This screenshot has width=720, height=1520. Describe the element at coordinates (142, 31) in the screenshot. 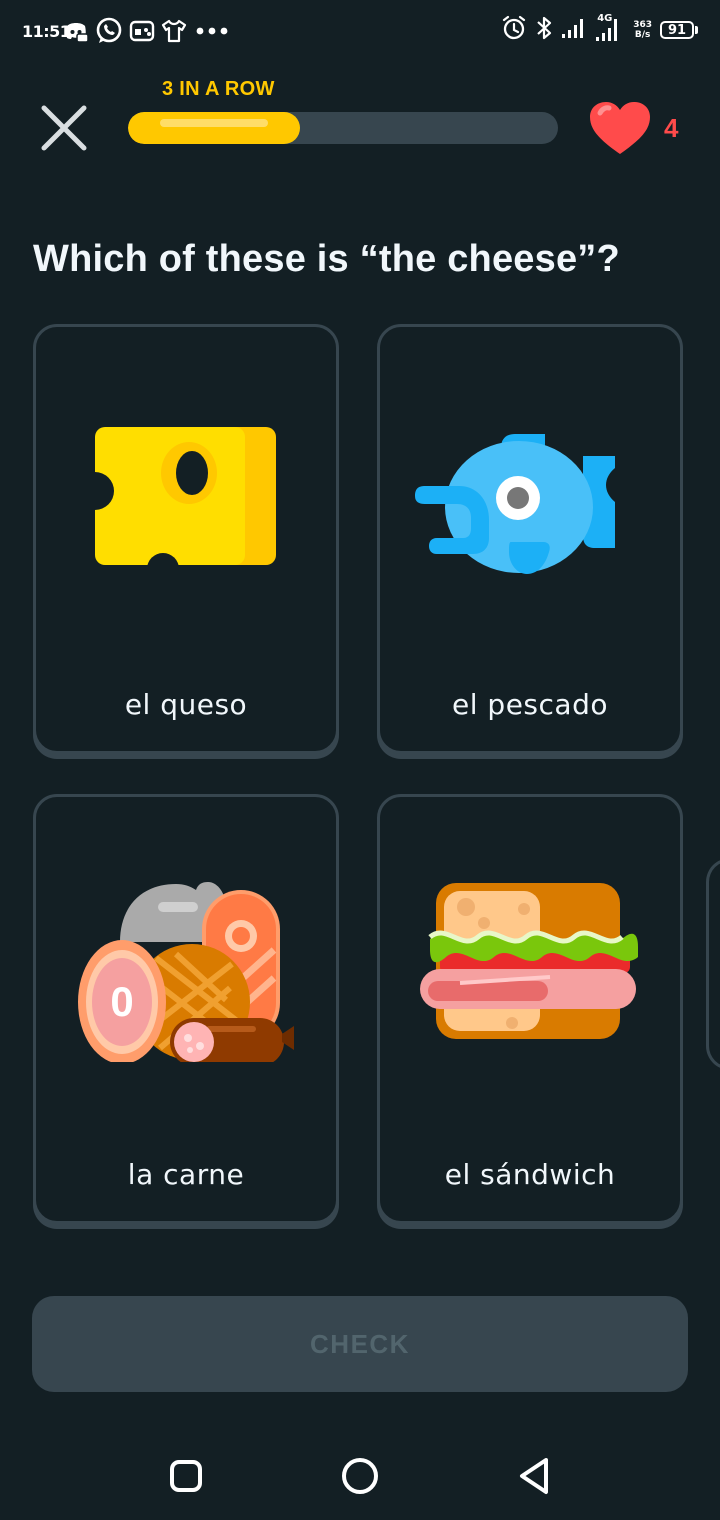

I see `gamepad-icon` at that location.